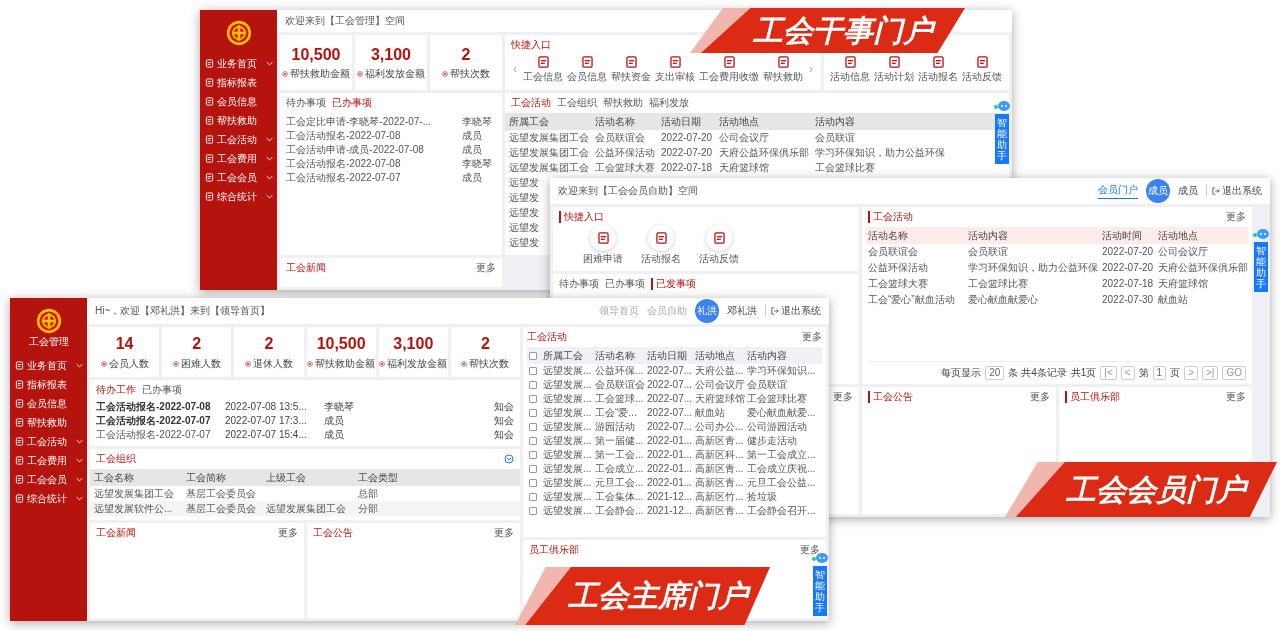 This screenshot has height=631, width=1280. Describe the element at coordinates (603, 245) in the screenshot. I see `quick-entry-button: 困难申请` at that location.